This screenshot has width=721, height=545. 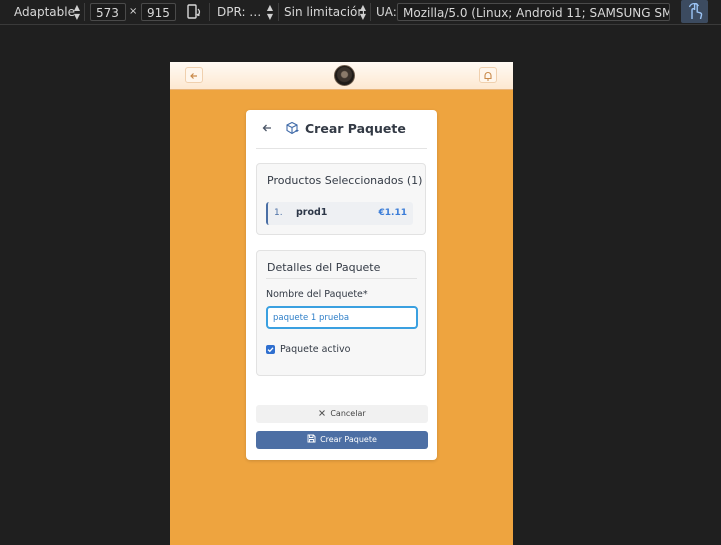 I want to click on page-title: Crear Paquete, so click(x=355, y=128).